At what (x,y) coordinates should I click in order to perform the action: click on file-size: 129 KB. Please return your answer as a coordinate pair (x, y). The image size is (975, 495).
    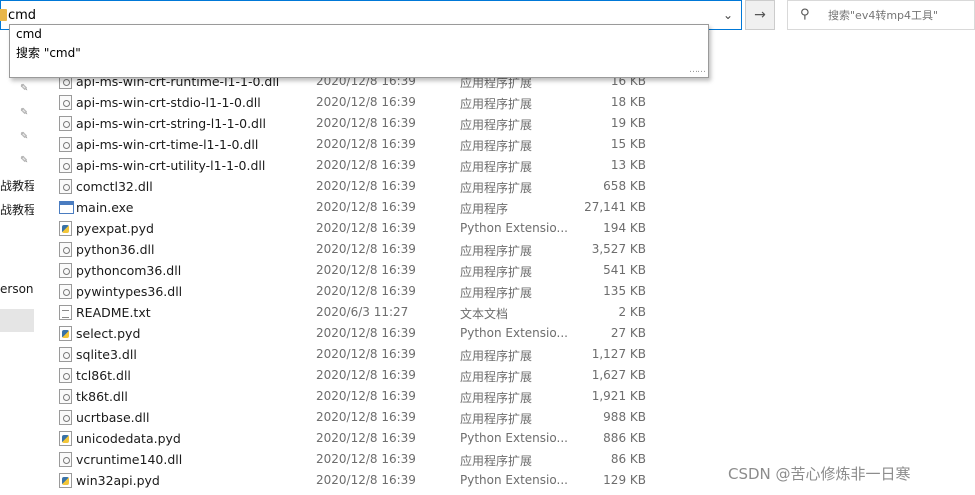
    Looking at the image, I should click on (624, 480).